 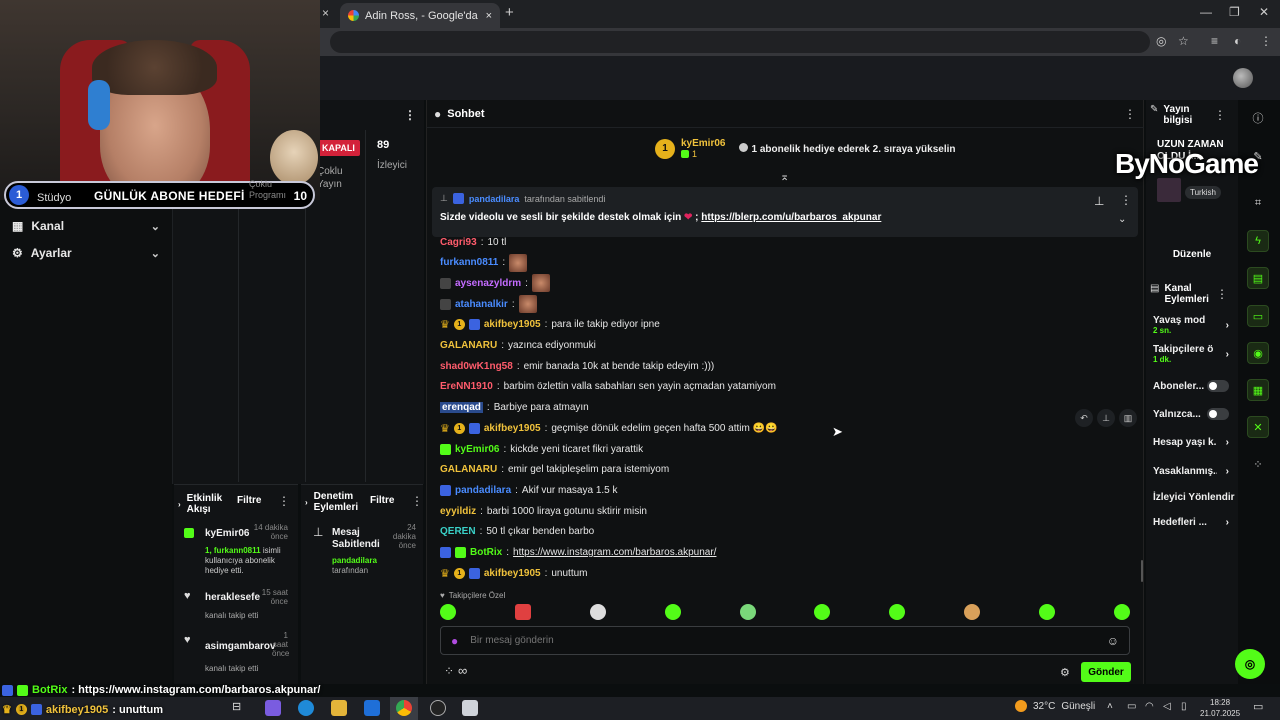 I want to click on restore-button: ❐, so click(x=1234, y=12).